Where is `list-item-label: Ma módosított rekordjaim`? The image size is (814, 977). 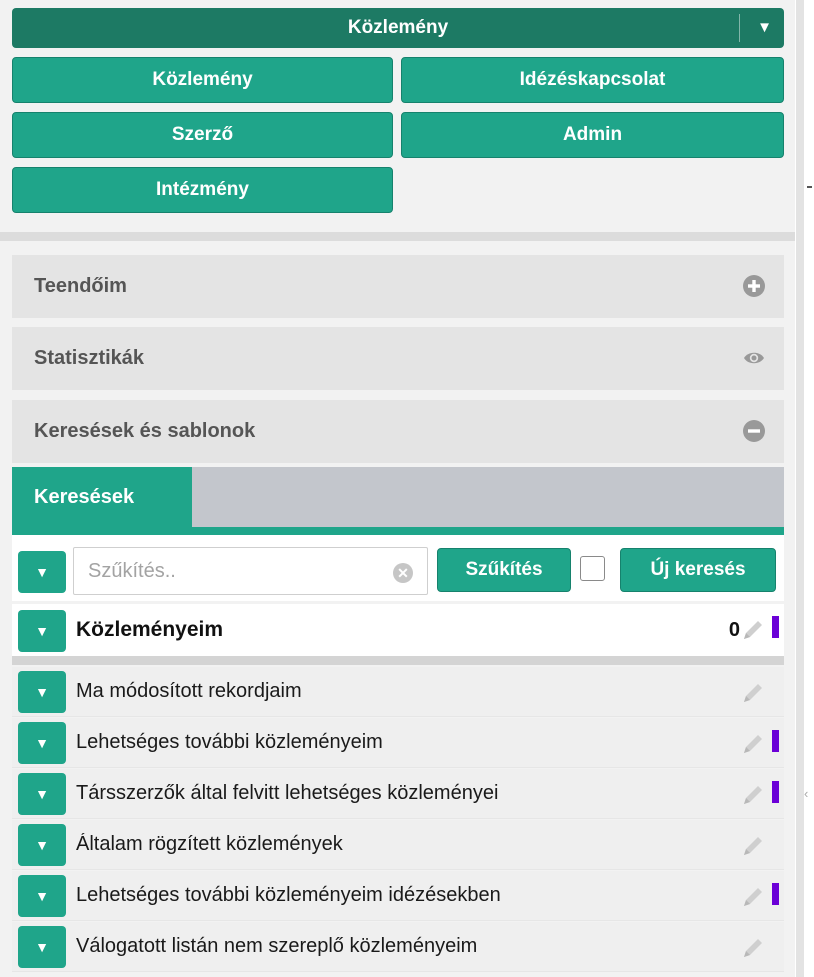
list-item-label: Ma módosított rekordjaim is located at coordinates (189, 691).